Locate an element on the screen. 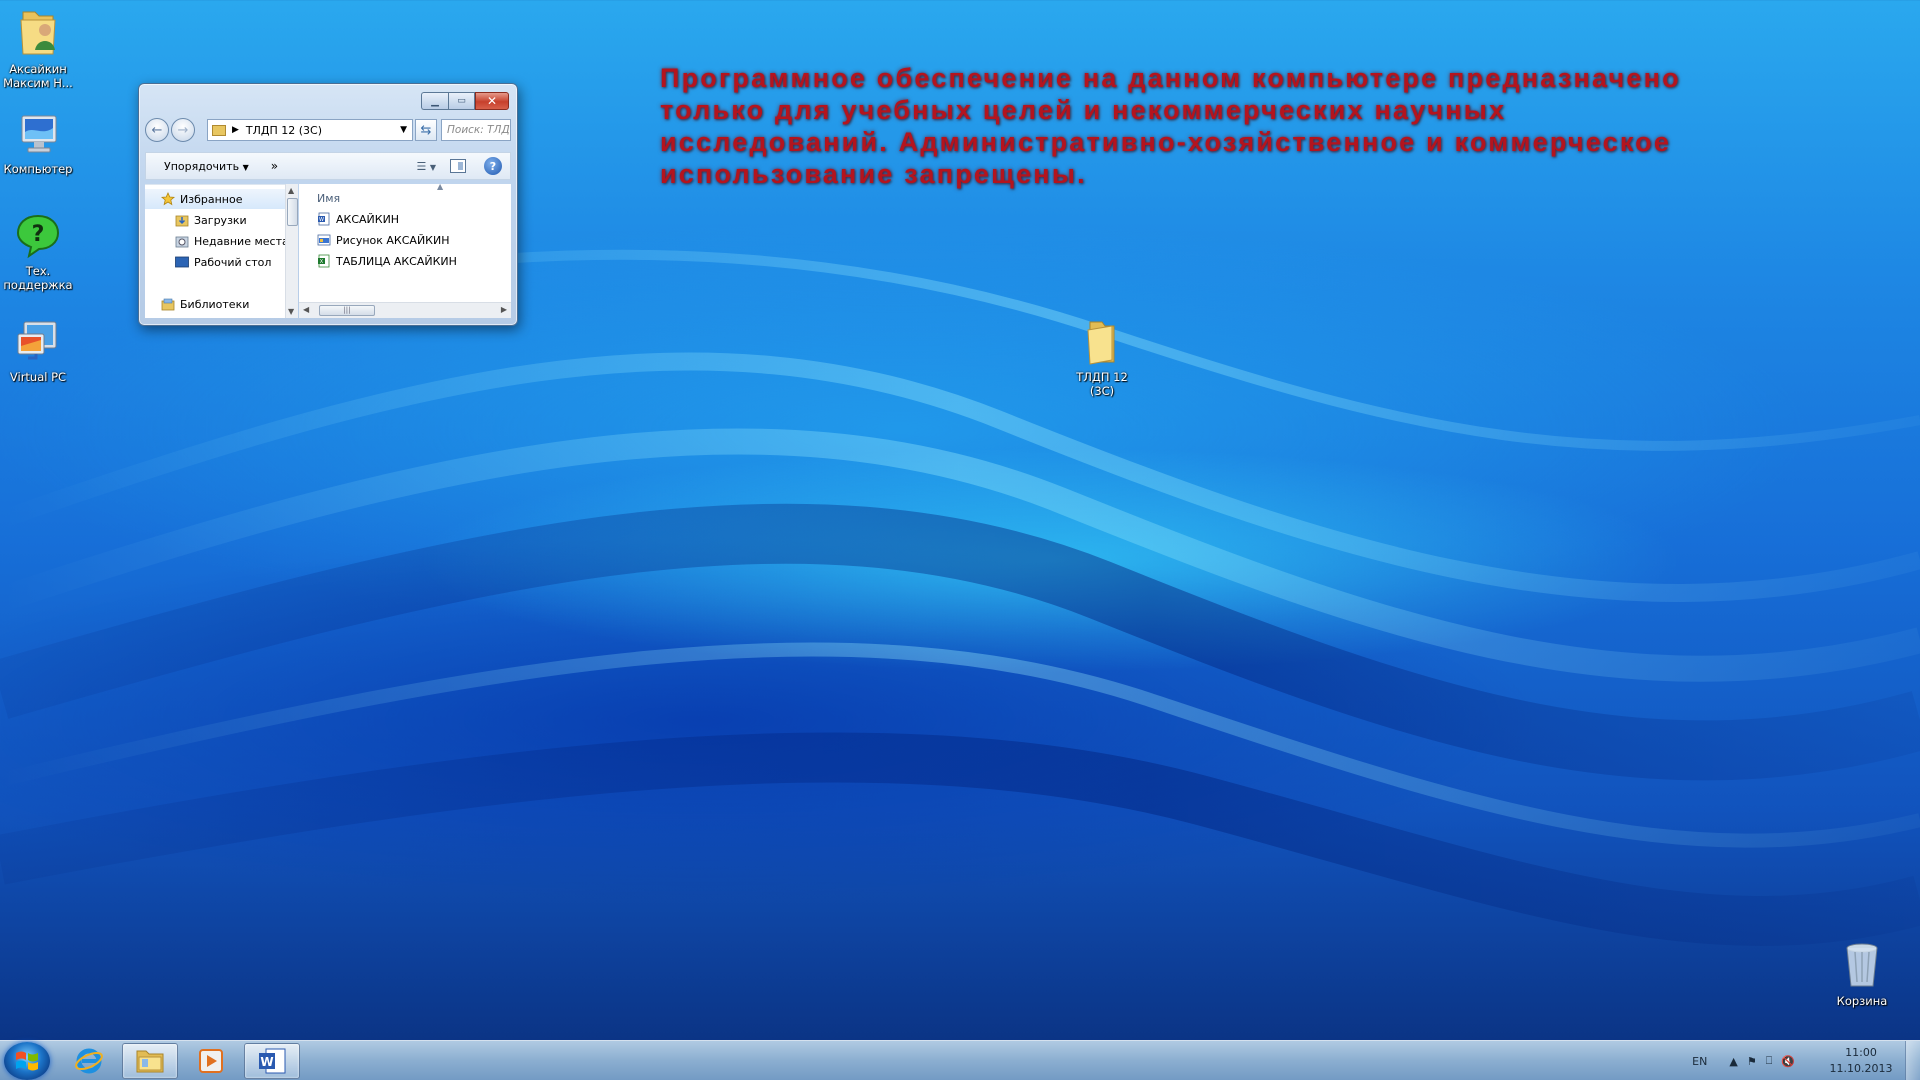 The image size is (1920, 1080). preview-pane-button is located at coordinates (458, 166).